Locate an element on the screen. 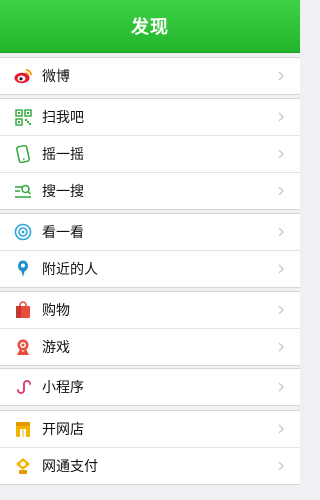 Image resolution: width=320 pixels, height=500 pixels. menu-item-label: 开网店 is located at coordinates (63, 430).